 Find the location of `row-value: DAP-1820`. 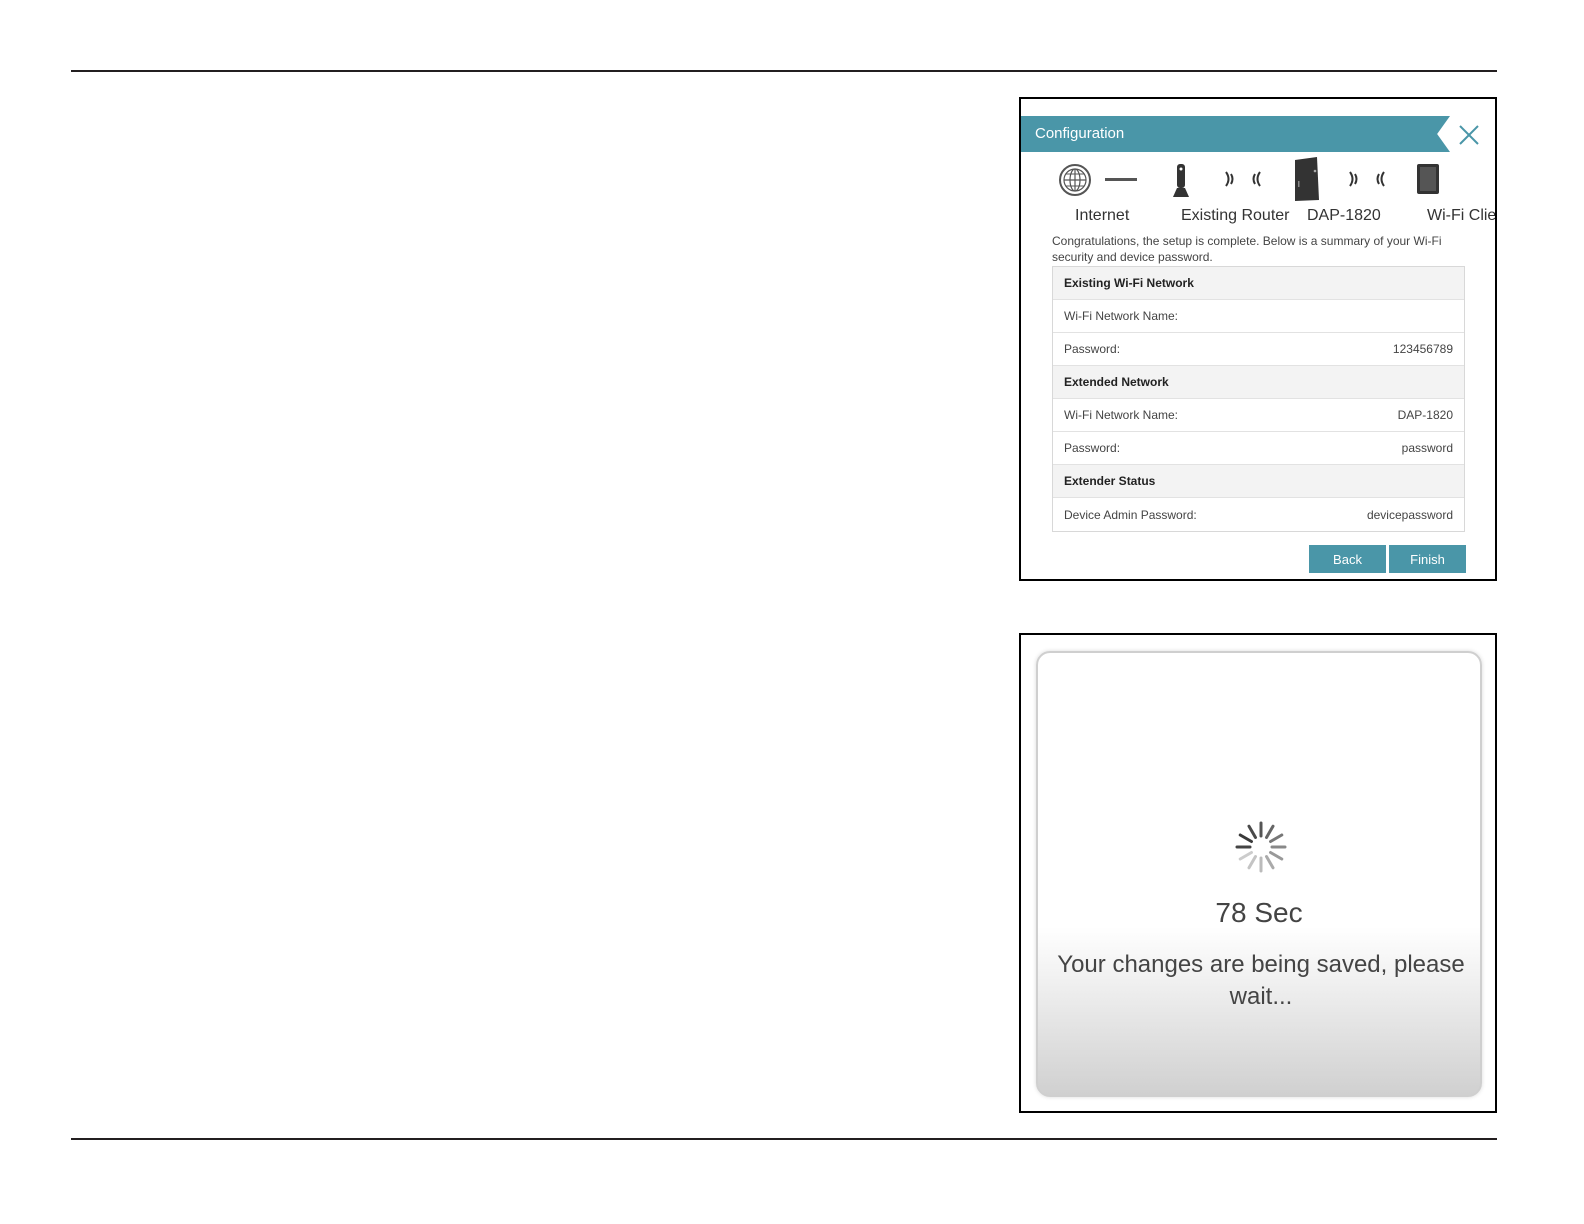

row-value: DAP-1820 is located at coordinates (1425, 415).